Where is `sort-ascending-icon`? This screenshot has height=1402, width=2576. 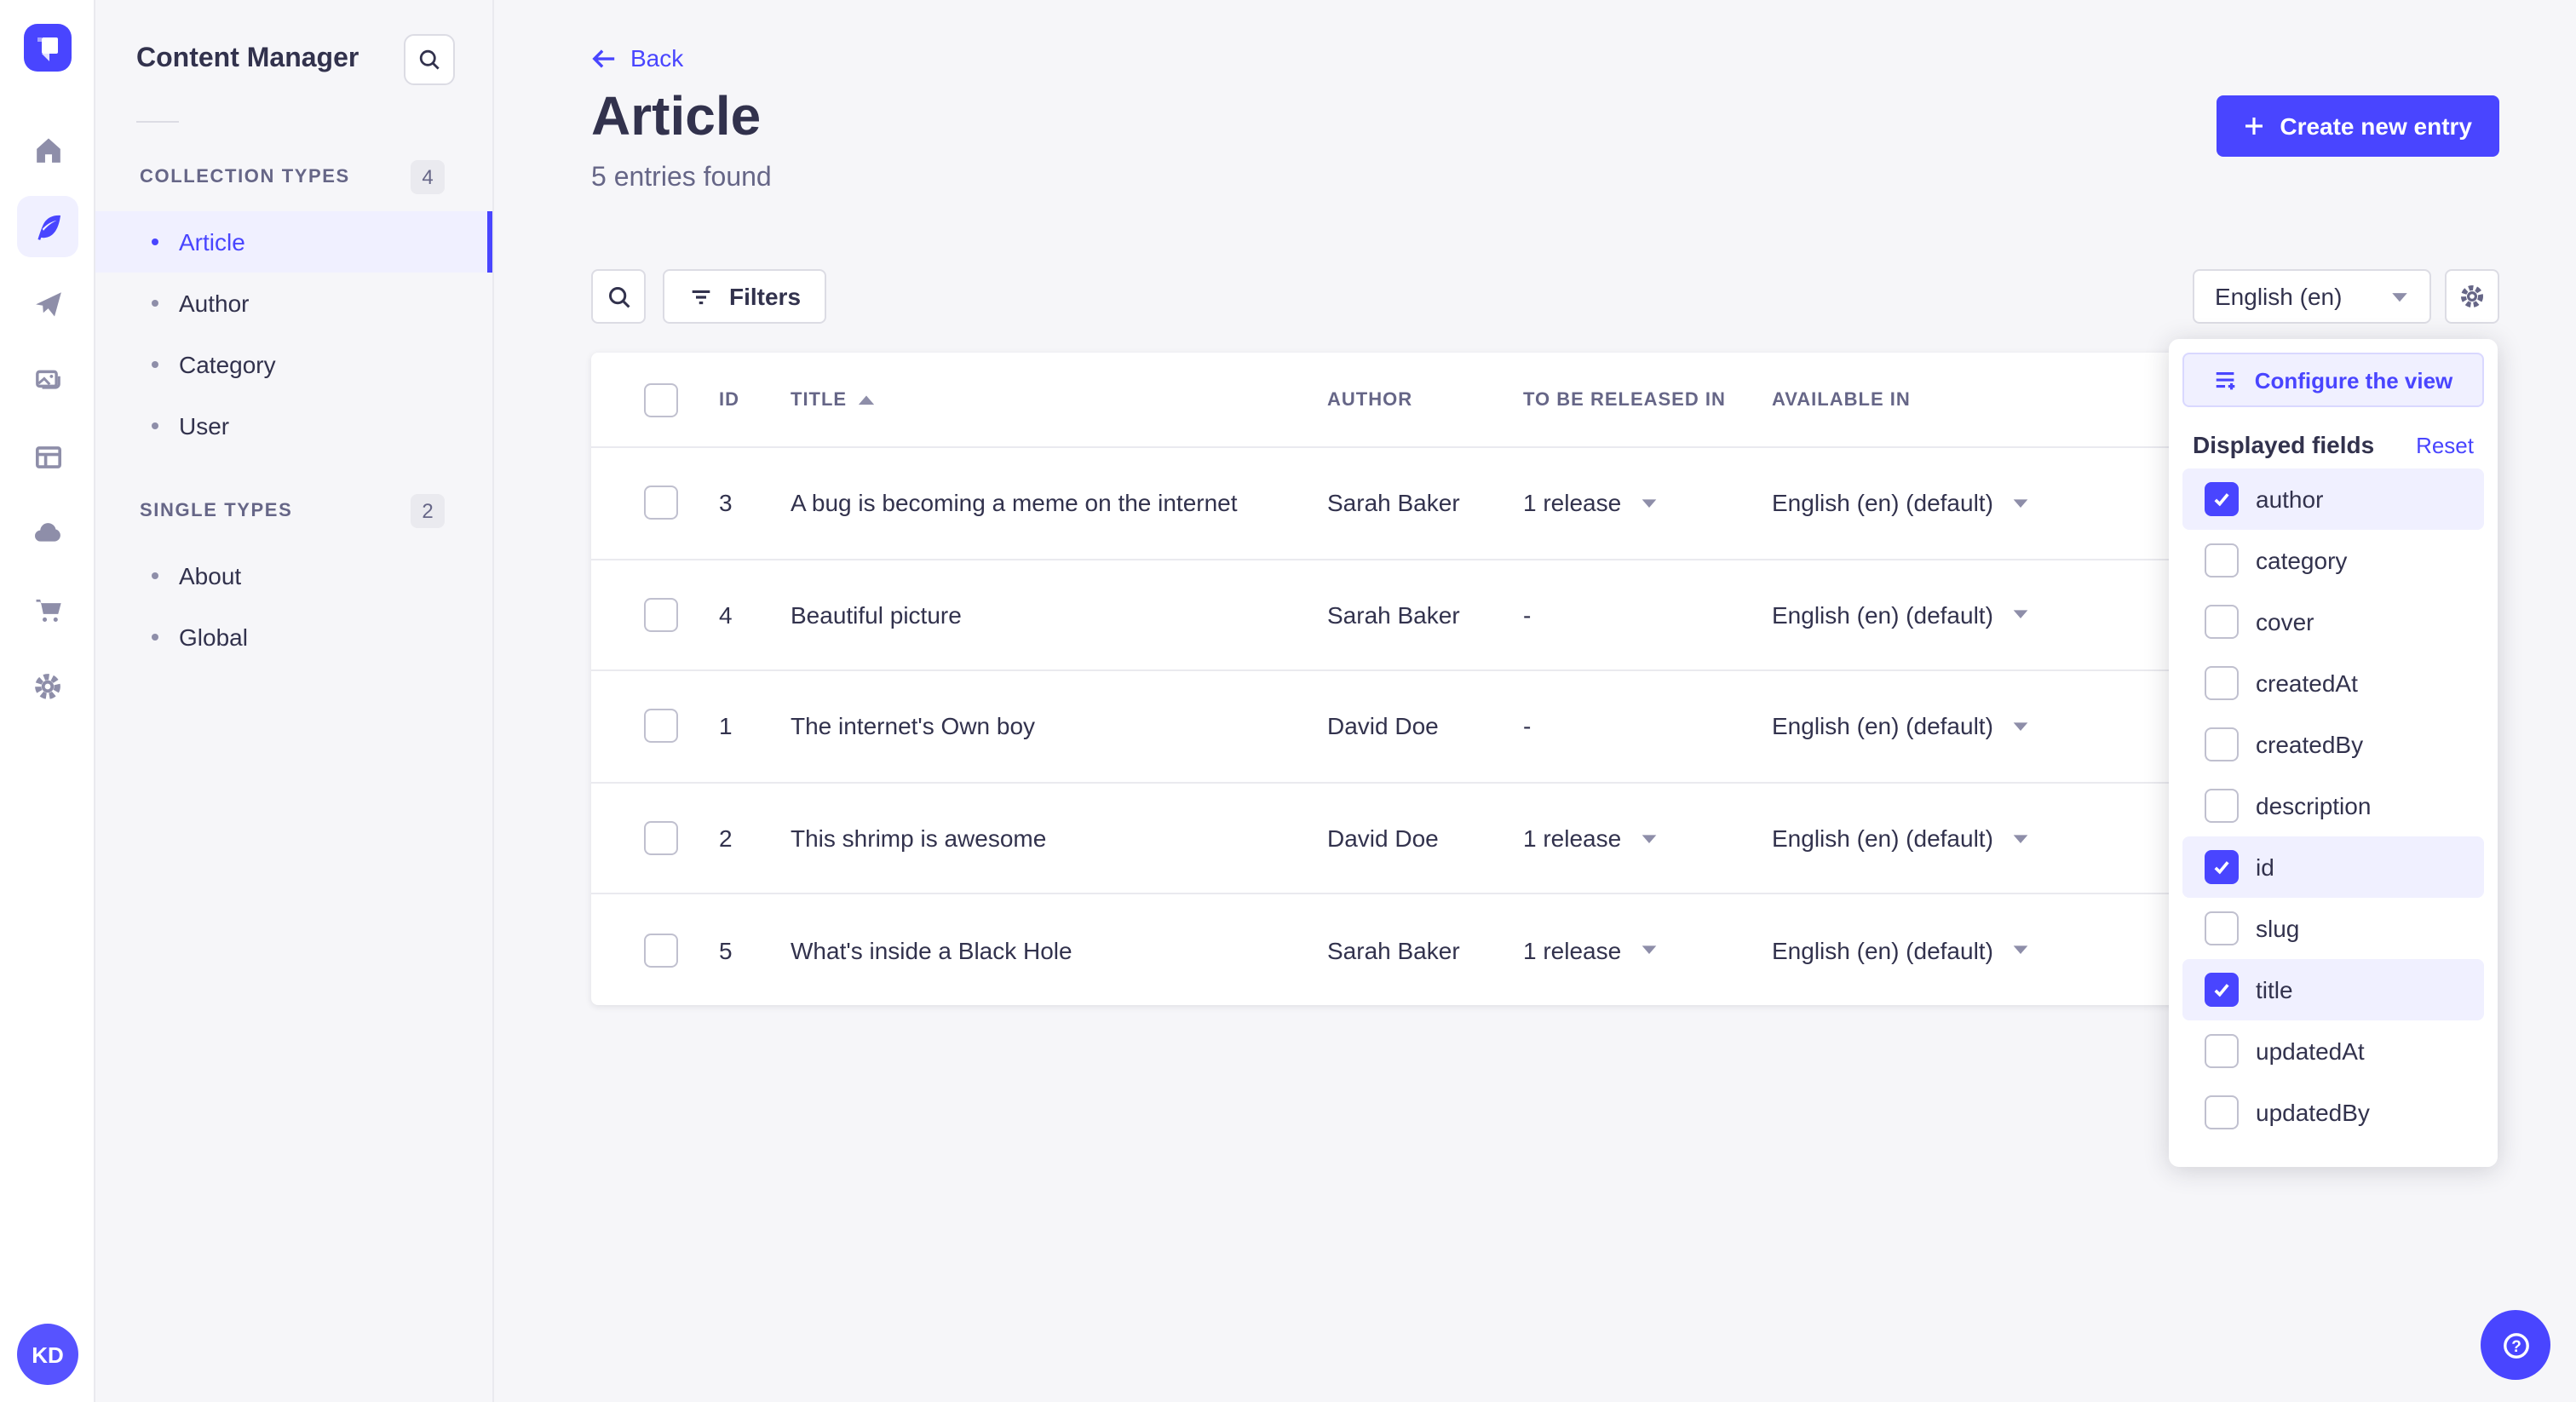
sort-ascending-icon is located at coordinates (867, 399).